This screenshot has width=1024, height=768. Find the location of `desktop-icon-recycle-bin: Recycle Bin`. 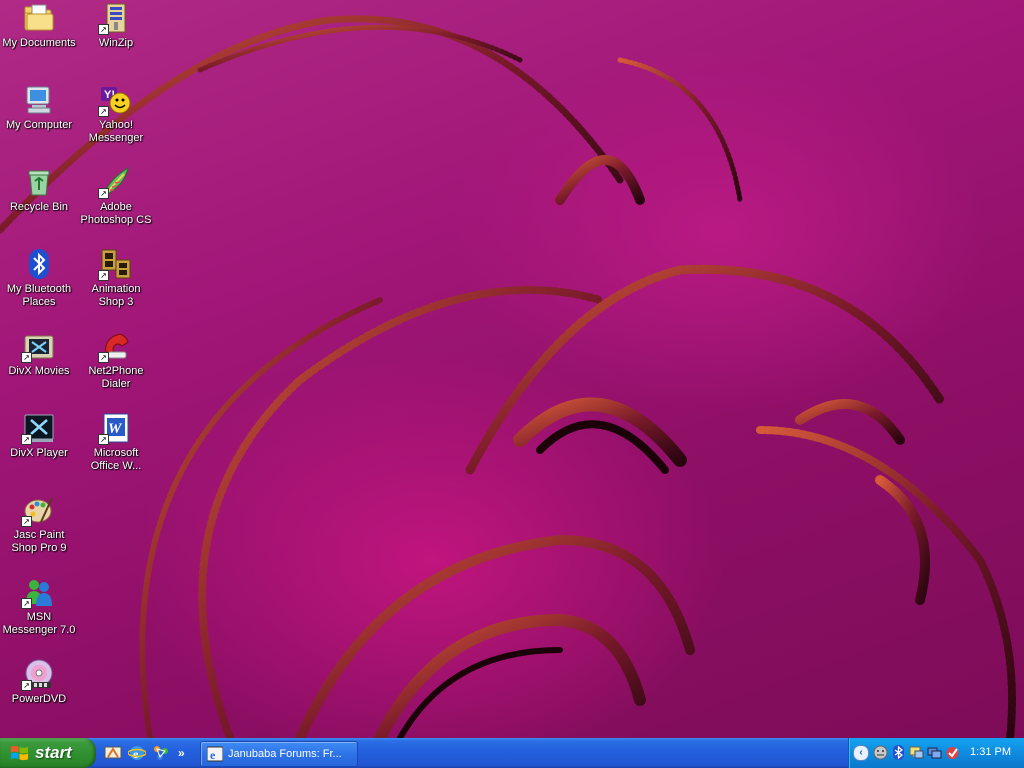

desktop-icon-recycle-bin: Recycle Bin is located at coordinates (39, 190).